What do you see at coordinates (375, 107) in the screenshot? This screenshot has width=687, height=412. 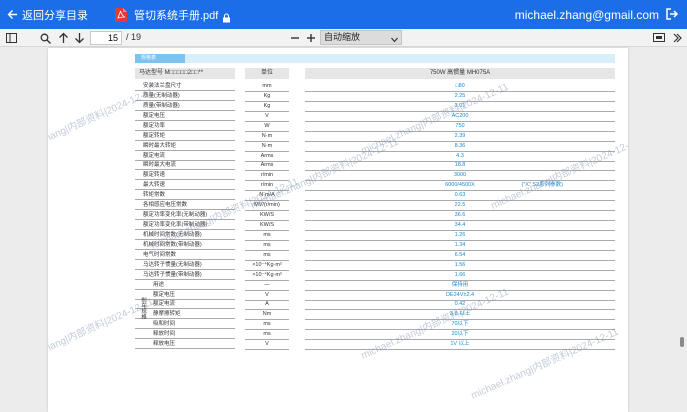 I see `spec-row: 质量(带制动器) Kg 3.01` at bounding box center [375, 107].